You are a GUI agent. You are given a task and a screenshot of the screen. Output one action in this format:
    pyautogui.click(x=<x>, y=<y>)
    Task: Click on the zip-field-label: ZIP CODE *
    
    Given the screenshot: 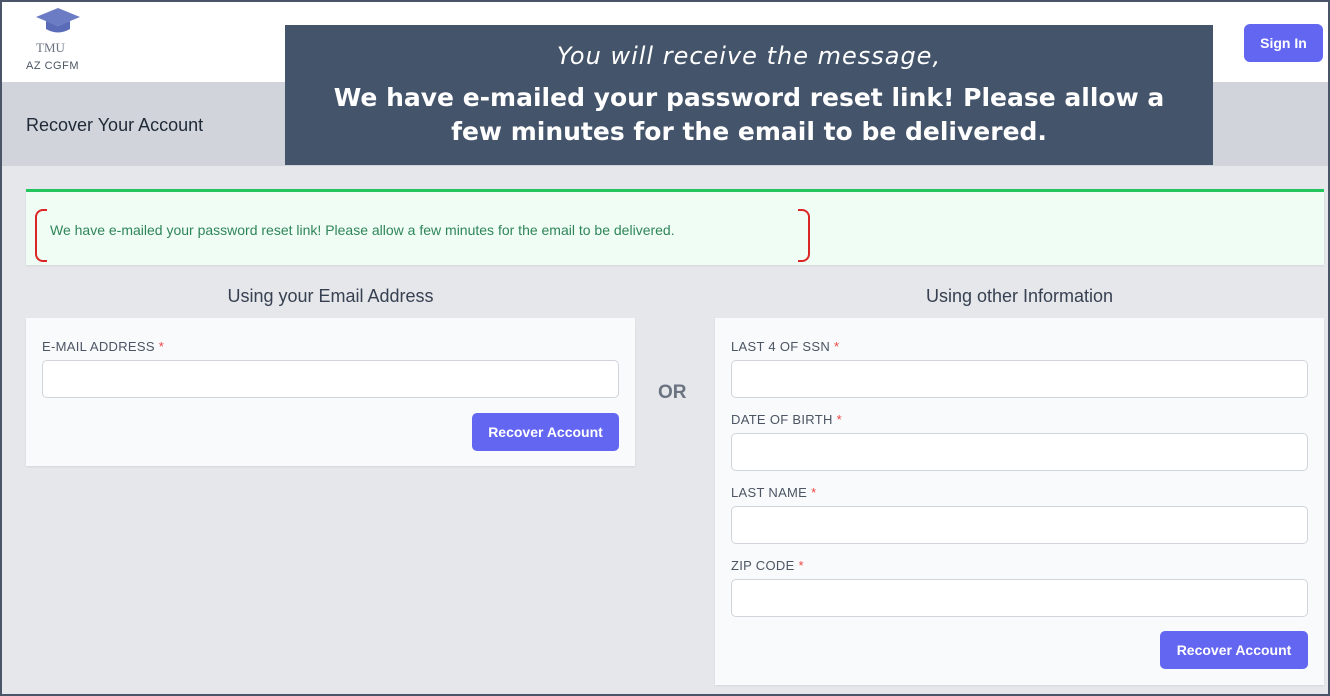 What is the action you would take?
    pyautogui.click(x=767, y=565)
    